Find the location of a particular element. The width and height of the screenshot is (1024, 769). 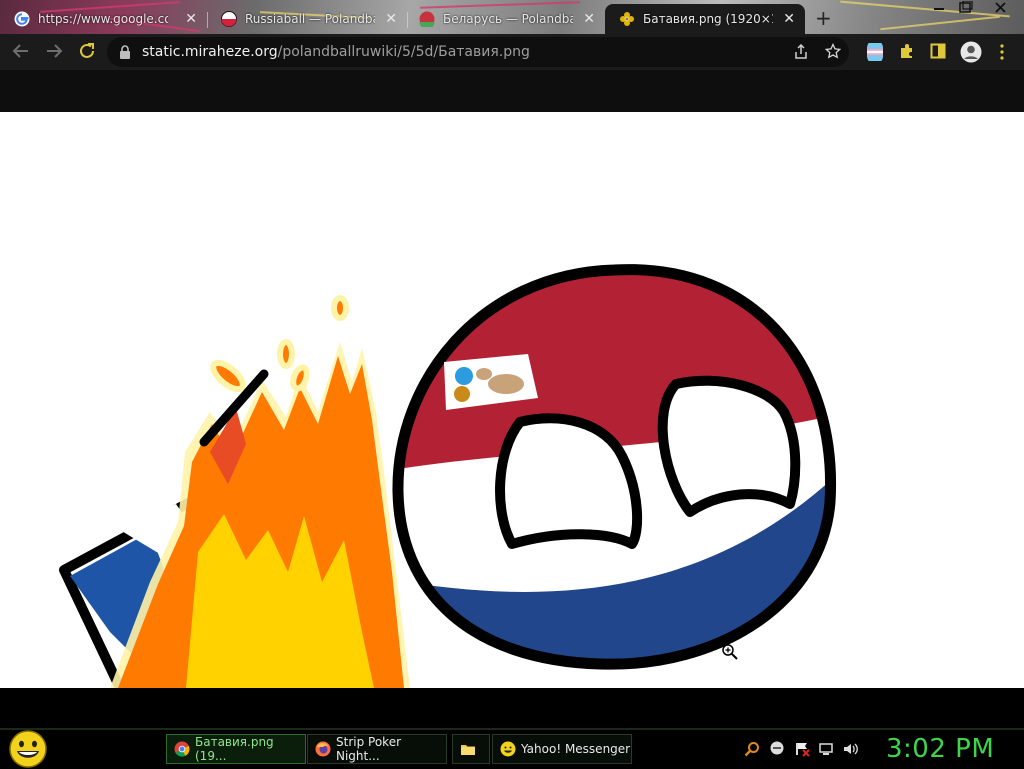

tab-google: https://www.google.com ✕ is located at coordinates (104, 19).